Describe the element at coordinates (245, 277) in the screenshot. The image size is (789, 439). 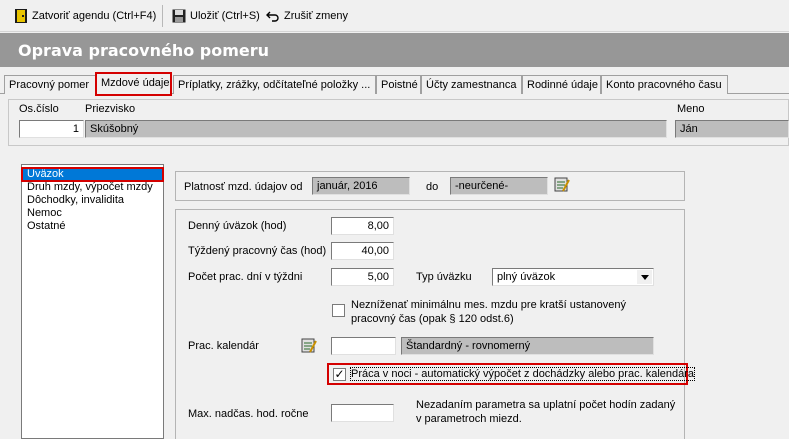
I see `workdays-label: Počet prac. dní v týždni` at that location.